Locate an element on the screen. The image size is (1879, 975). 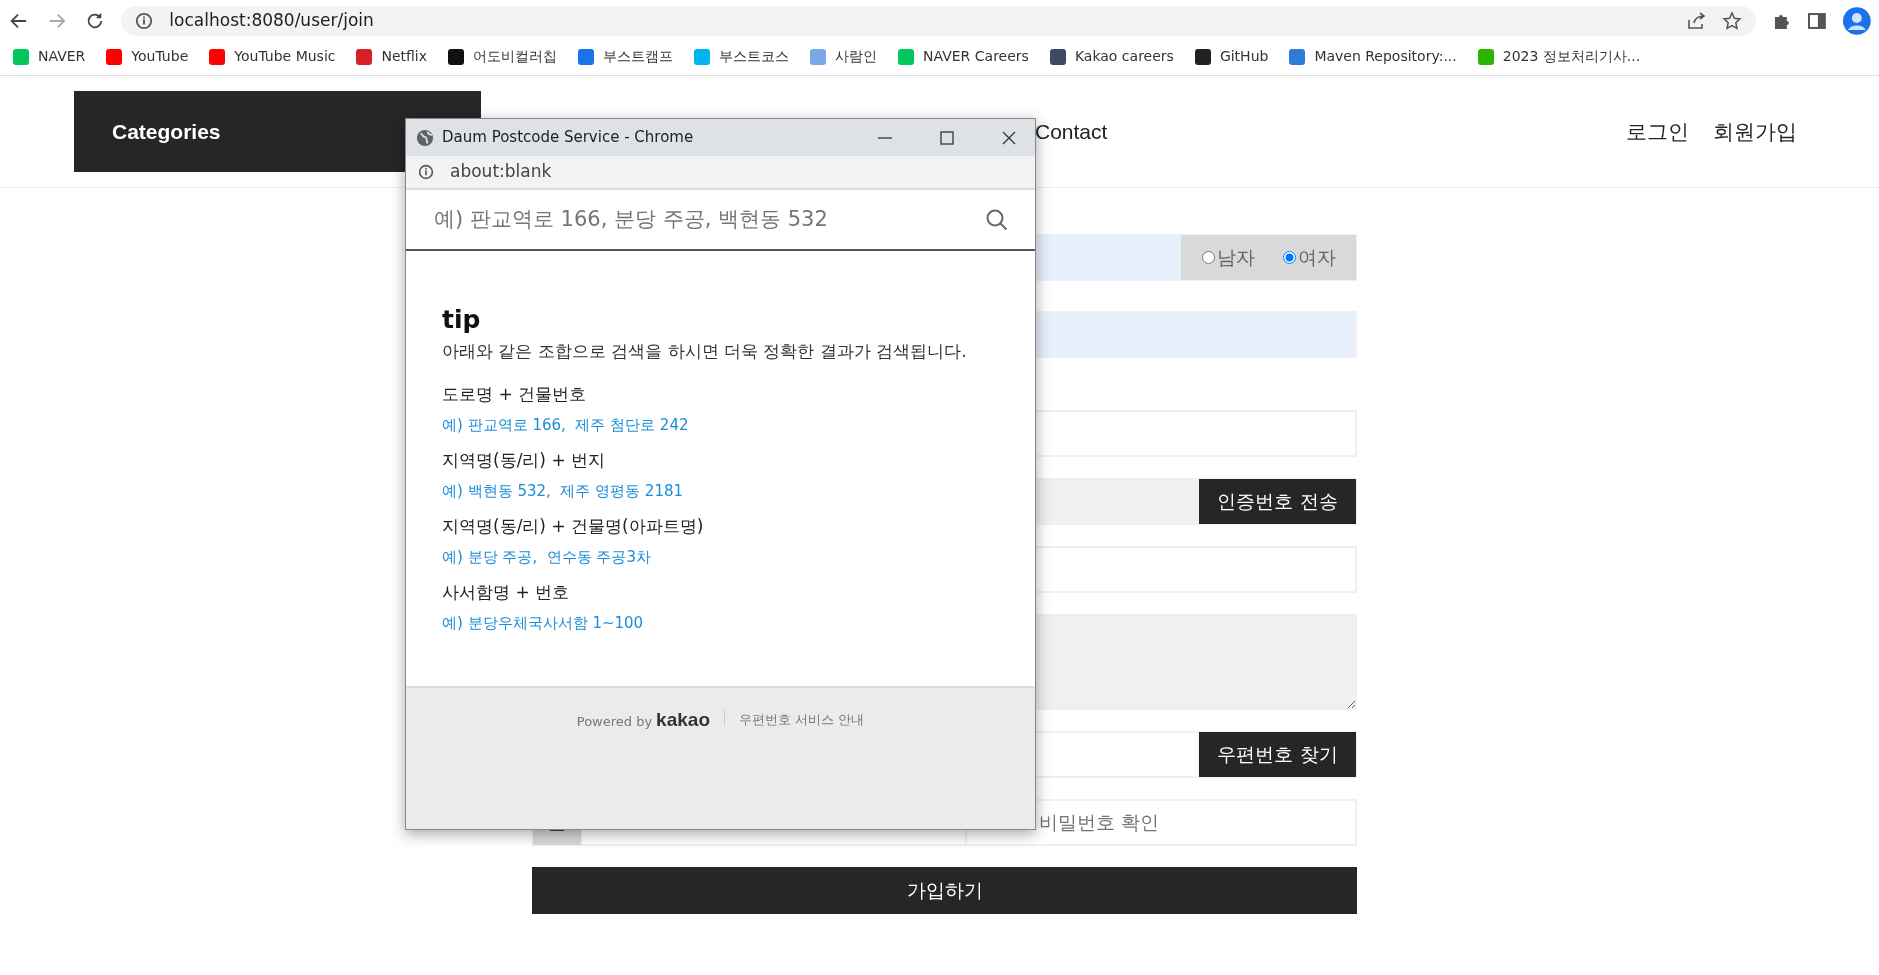
powered-by-text: Powered by is located at coordinates (614, 722).